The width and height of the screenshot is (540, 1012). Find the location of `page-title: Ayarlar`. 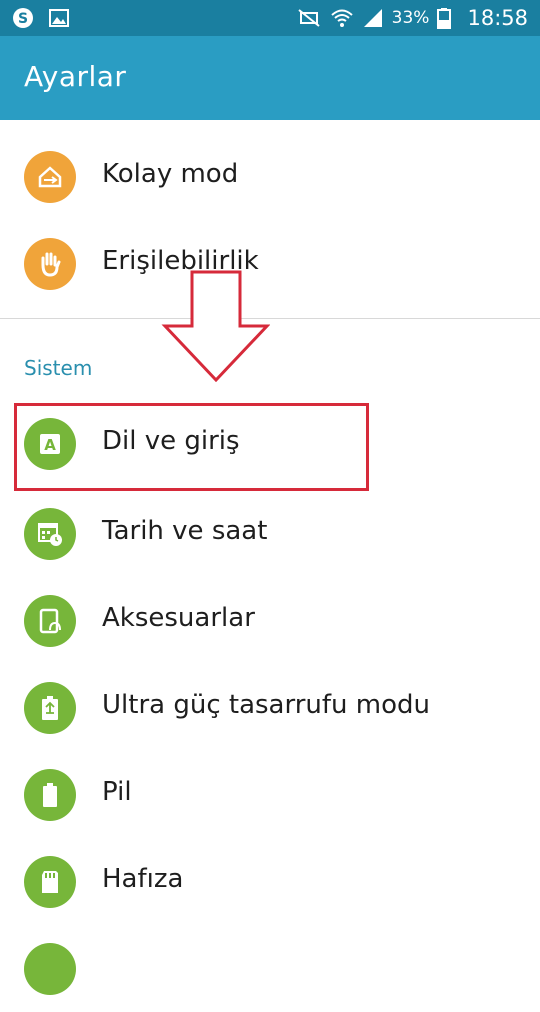

page-title: Ayarlar is located at coordinates (75, 76).